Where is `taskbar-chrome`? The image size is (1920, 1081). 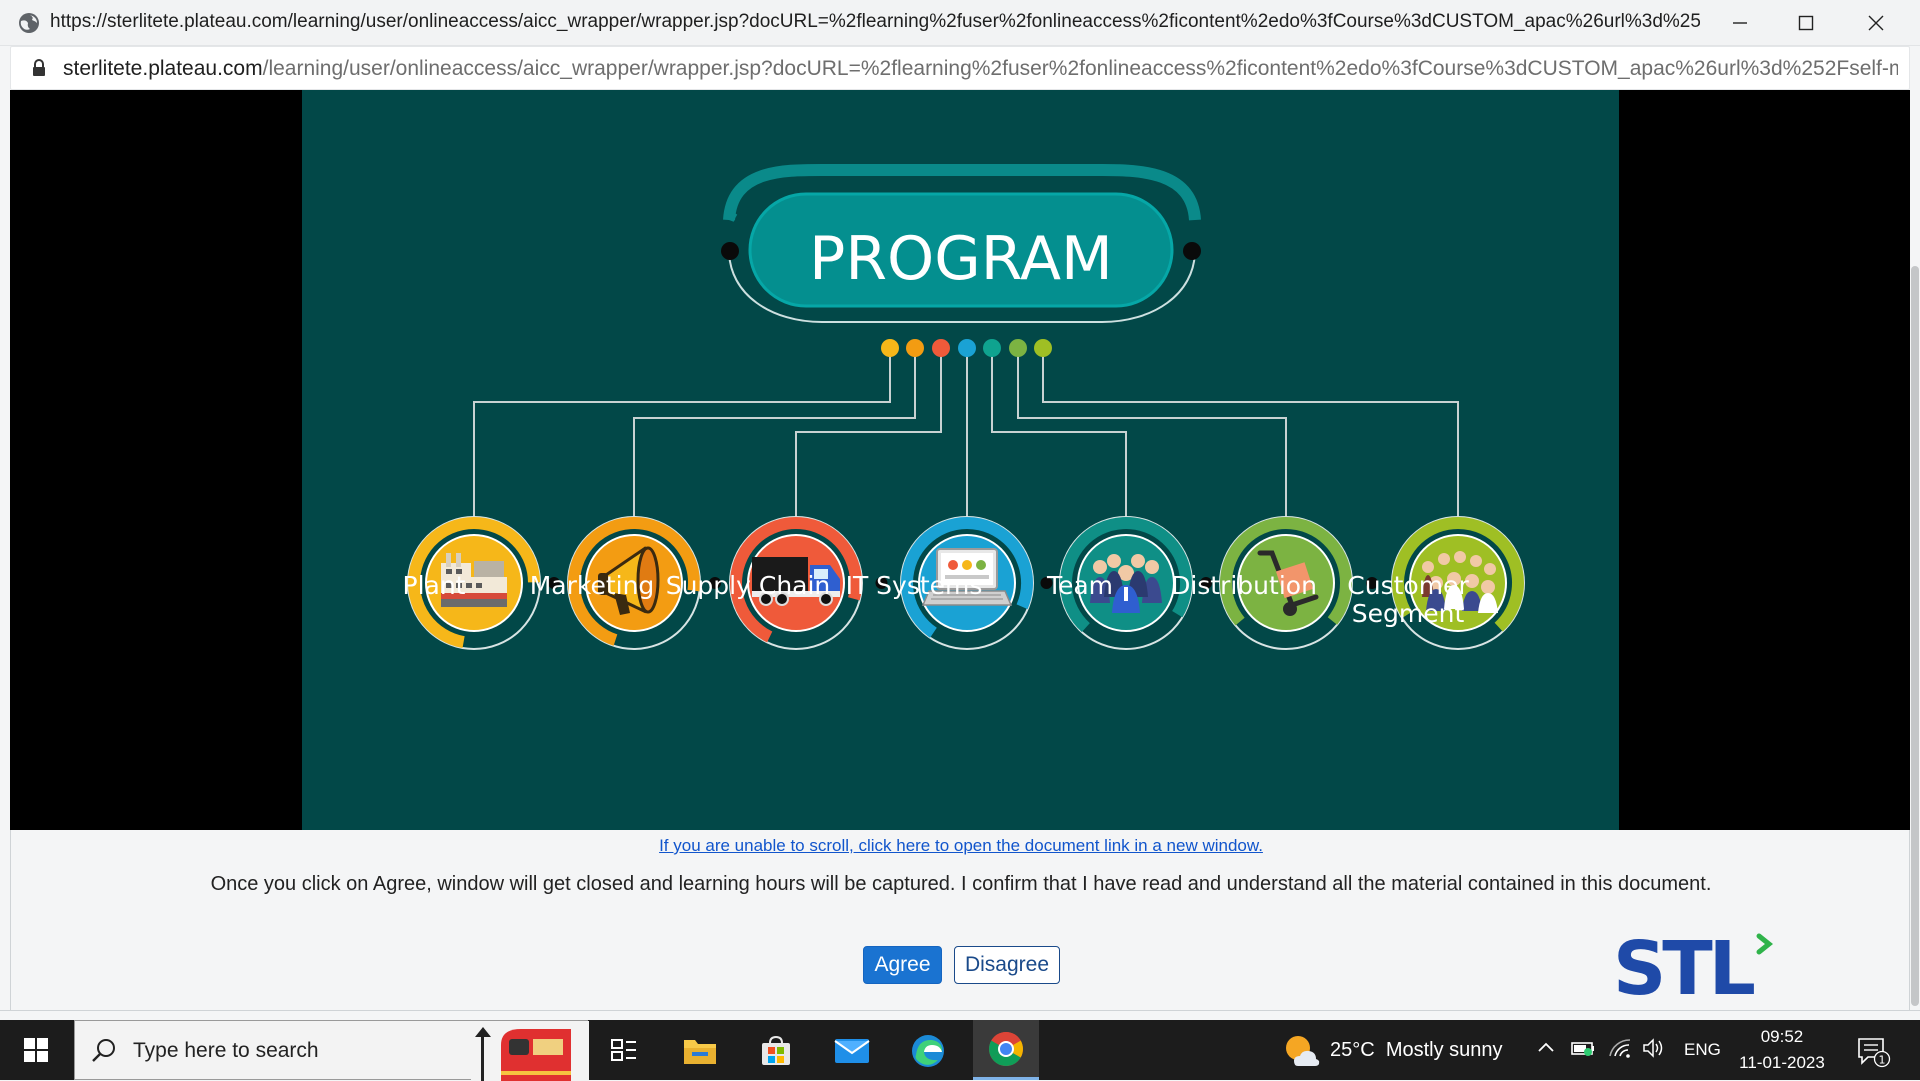
taskbar-chrome is located at coordinates (1006, 1050).